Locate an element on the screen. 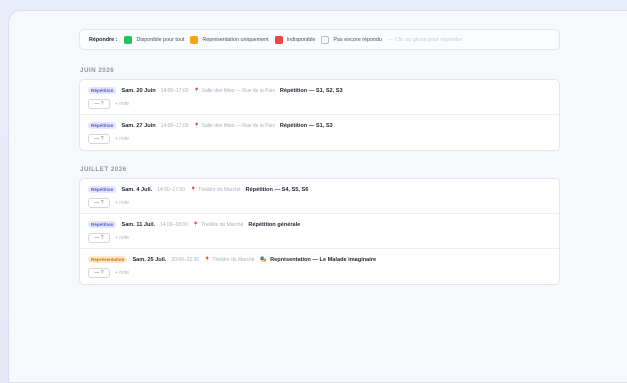  legend-item-label: Pas encore répondu is located at coordinates (357, 39).